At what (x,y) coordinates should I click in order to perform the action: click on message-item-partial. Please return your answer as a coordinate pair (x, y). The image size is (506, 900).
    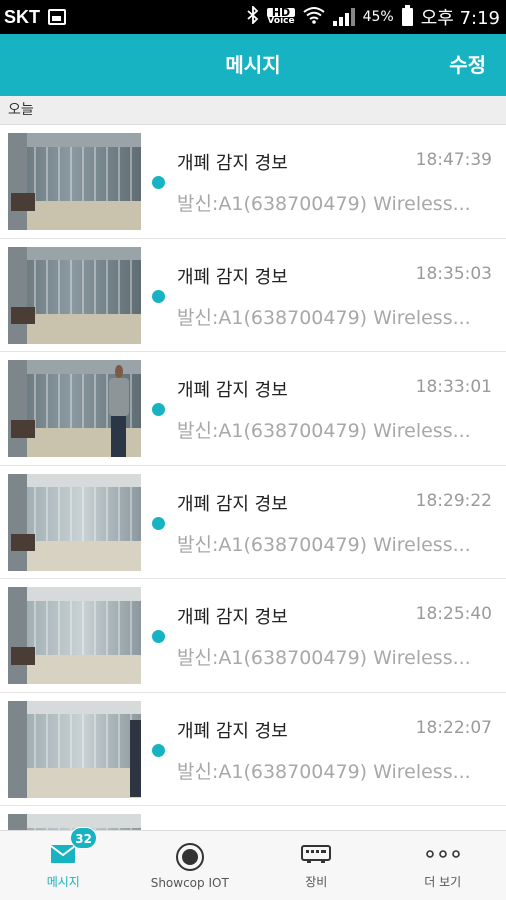
    Looking at the image, I should click on (253, 818).